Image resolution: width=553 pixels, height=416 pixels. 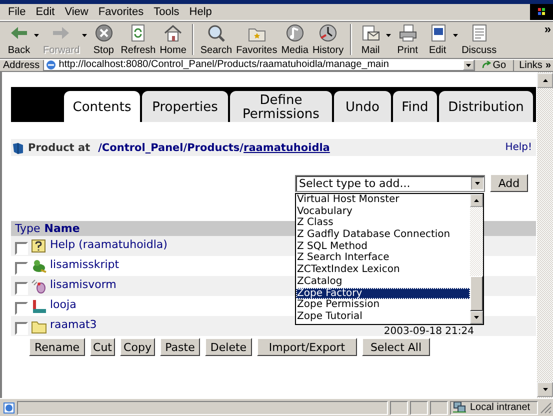 What do you see at coordinates (383, 246) in the screenshot?
I see `option: Z SQL Method` at bounding box center [383, 246].